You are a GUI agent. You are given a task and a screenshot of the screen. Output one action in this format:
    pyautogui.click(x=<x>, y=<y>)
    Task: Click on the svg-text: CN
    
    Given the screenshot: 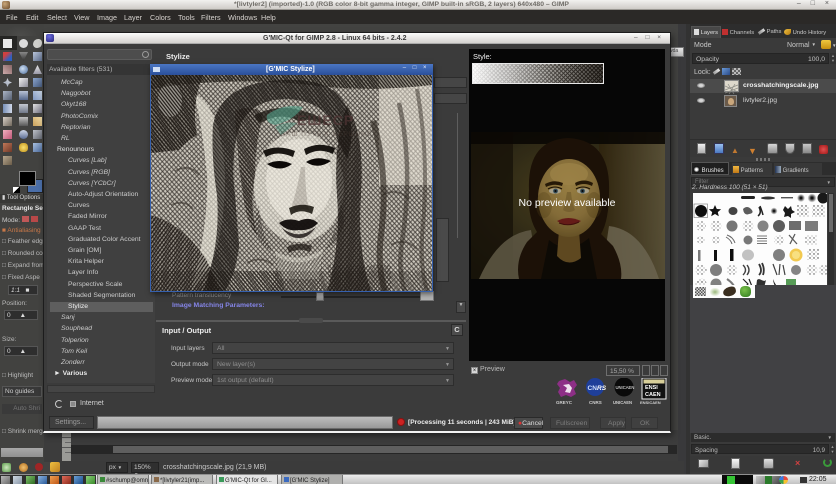 What is the action you would take?
    pyautogui.click(x=593, y=388)
    